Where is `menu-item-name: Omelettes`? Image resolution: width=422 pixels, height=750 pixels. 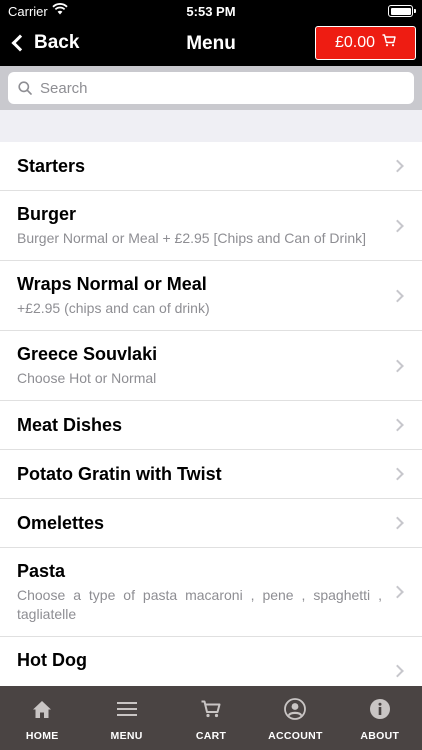 menu-item-name: Omelettes is located at coordinates (61, 523).